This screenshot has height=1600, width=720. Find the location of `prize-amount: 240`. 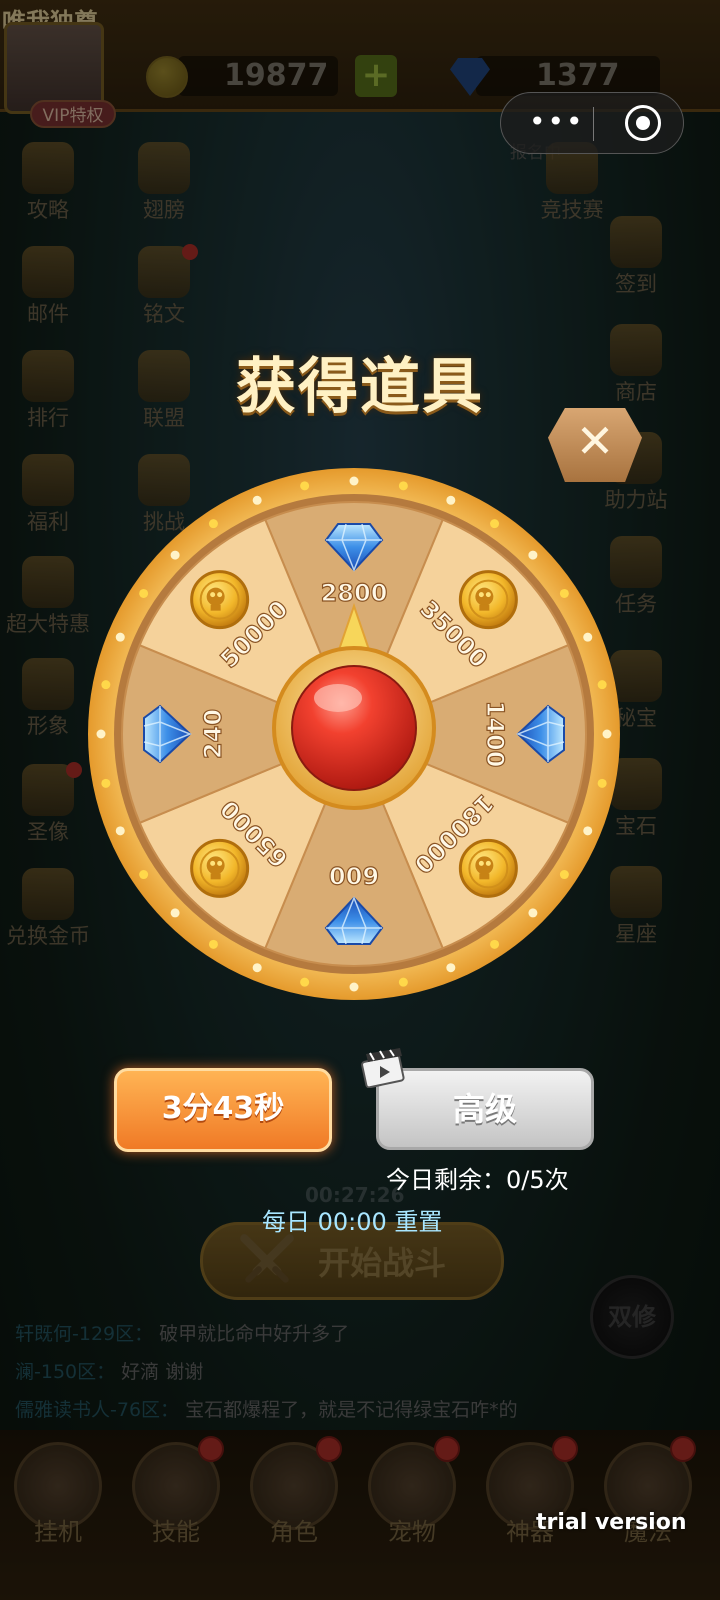

prize-amount: 240 is located at coordinates (213, 734).